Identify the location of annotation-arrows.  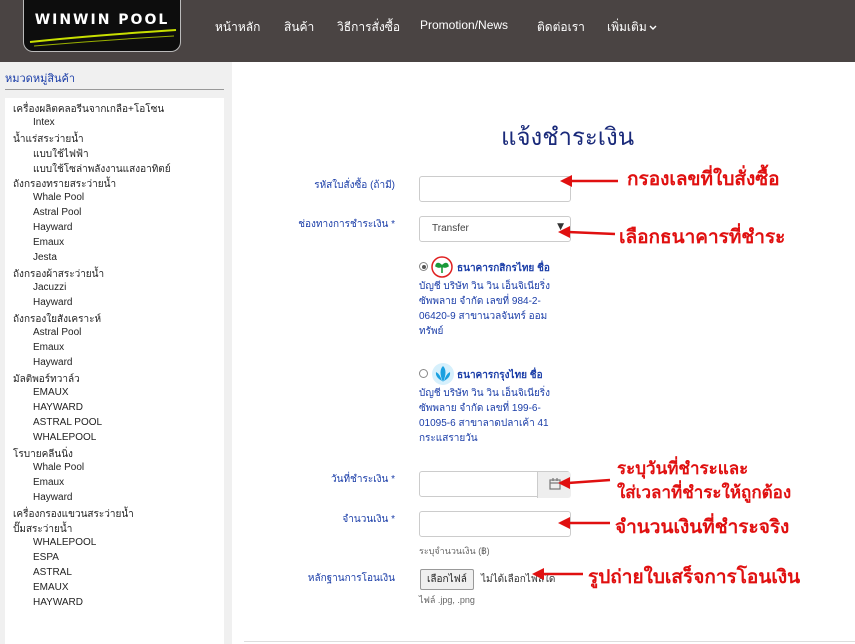
(575, 377).